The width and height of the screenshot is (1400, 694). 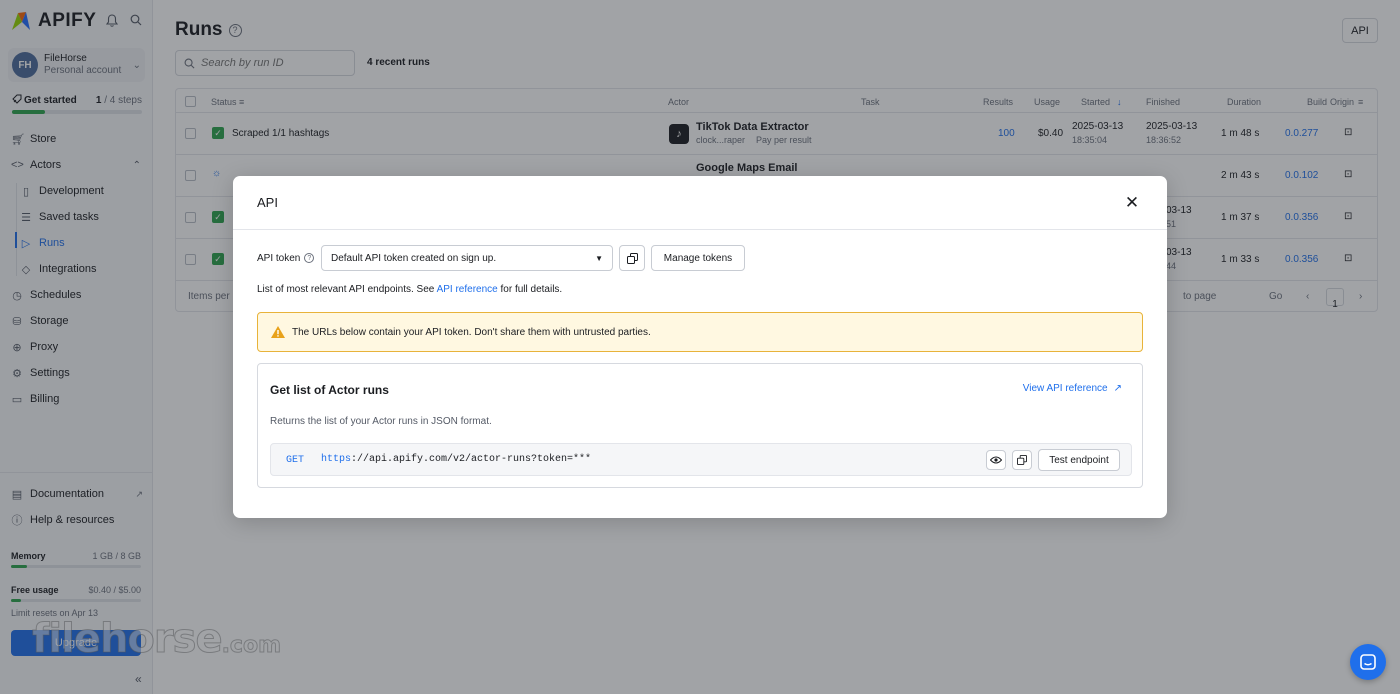 I want to click on chat-icon, so click(x=1368, y=662).